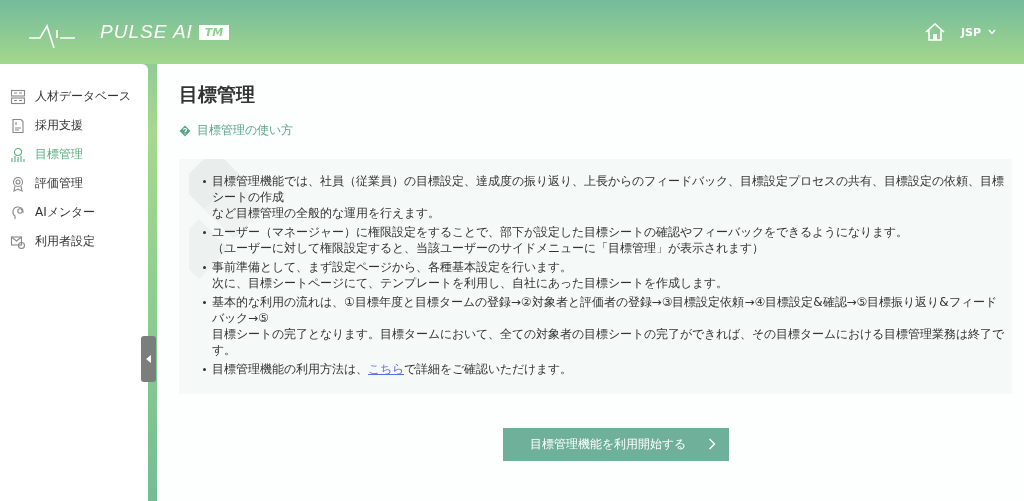 This screenshot has height=501, width=1024. What do you see at coordinates (18, 154) in the screenshot?
I see `chart-icon` at bounding box center [18, 154].